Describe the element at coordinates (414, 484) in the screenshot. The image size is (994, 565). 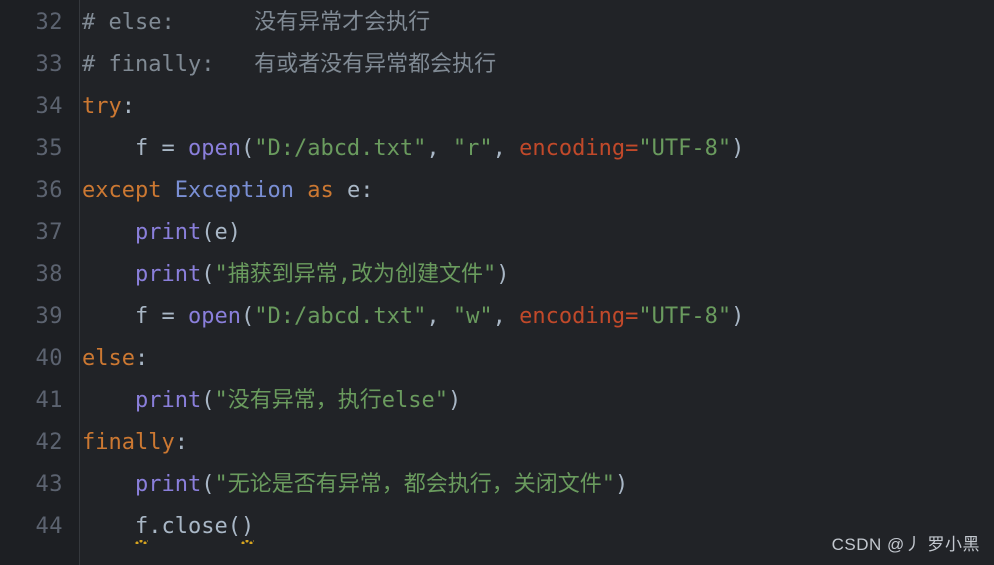
I see `string-literal: "无论是否有异常，都会执行，关闭文件"` at that location.